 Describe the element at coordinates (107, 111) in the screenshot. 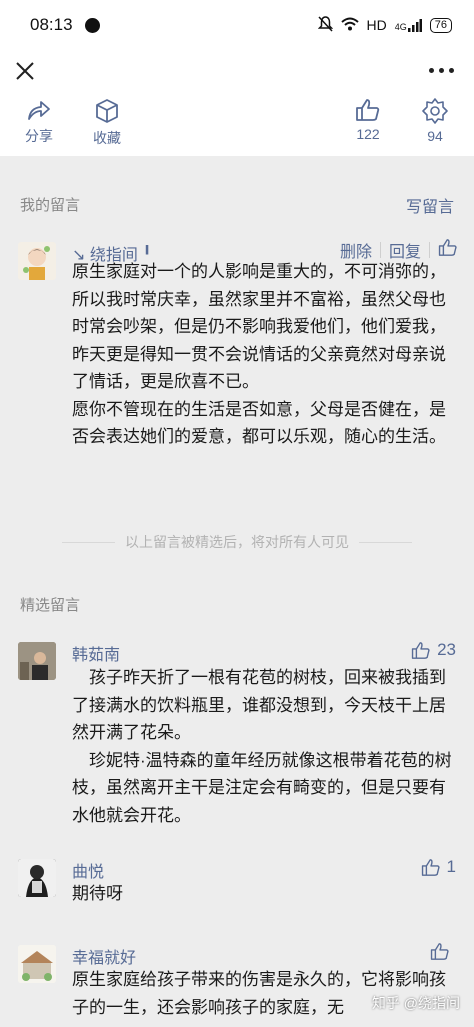

I see `cube-icon` at that location.